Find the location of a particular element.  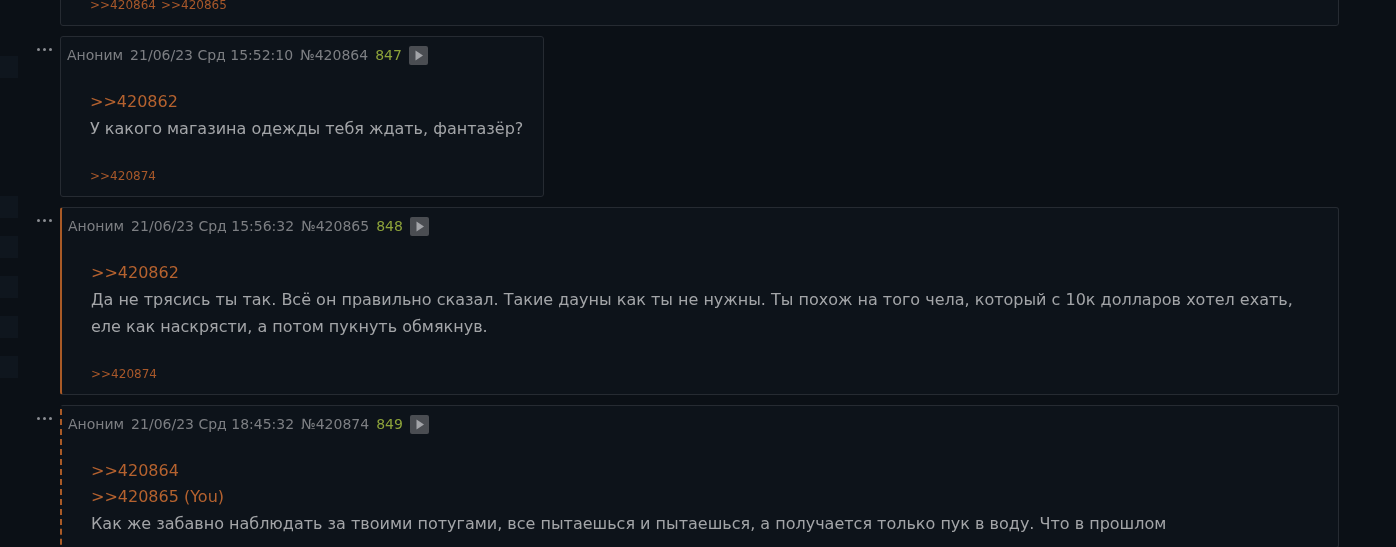

post-count: 848 is located at coordinates (389, 226).